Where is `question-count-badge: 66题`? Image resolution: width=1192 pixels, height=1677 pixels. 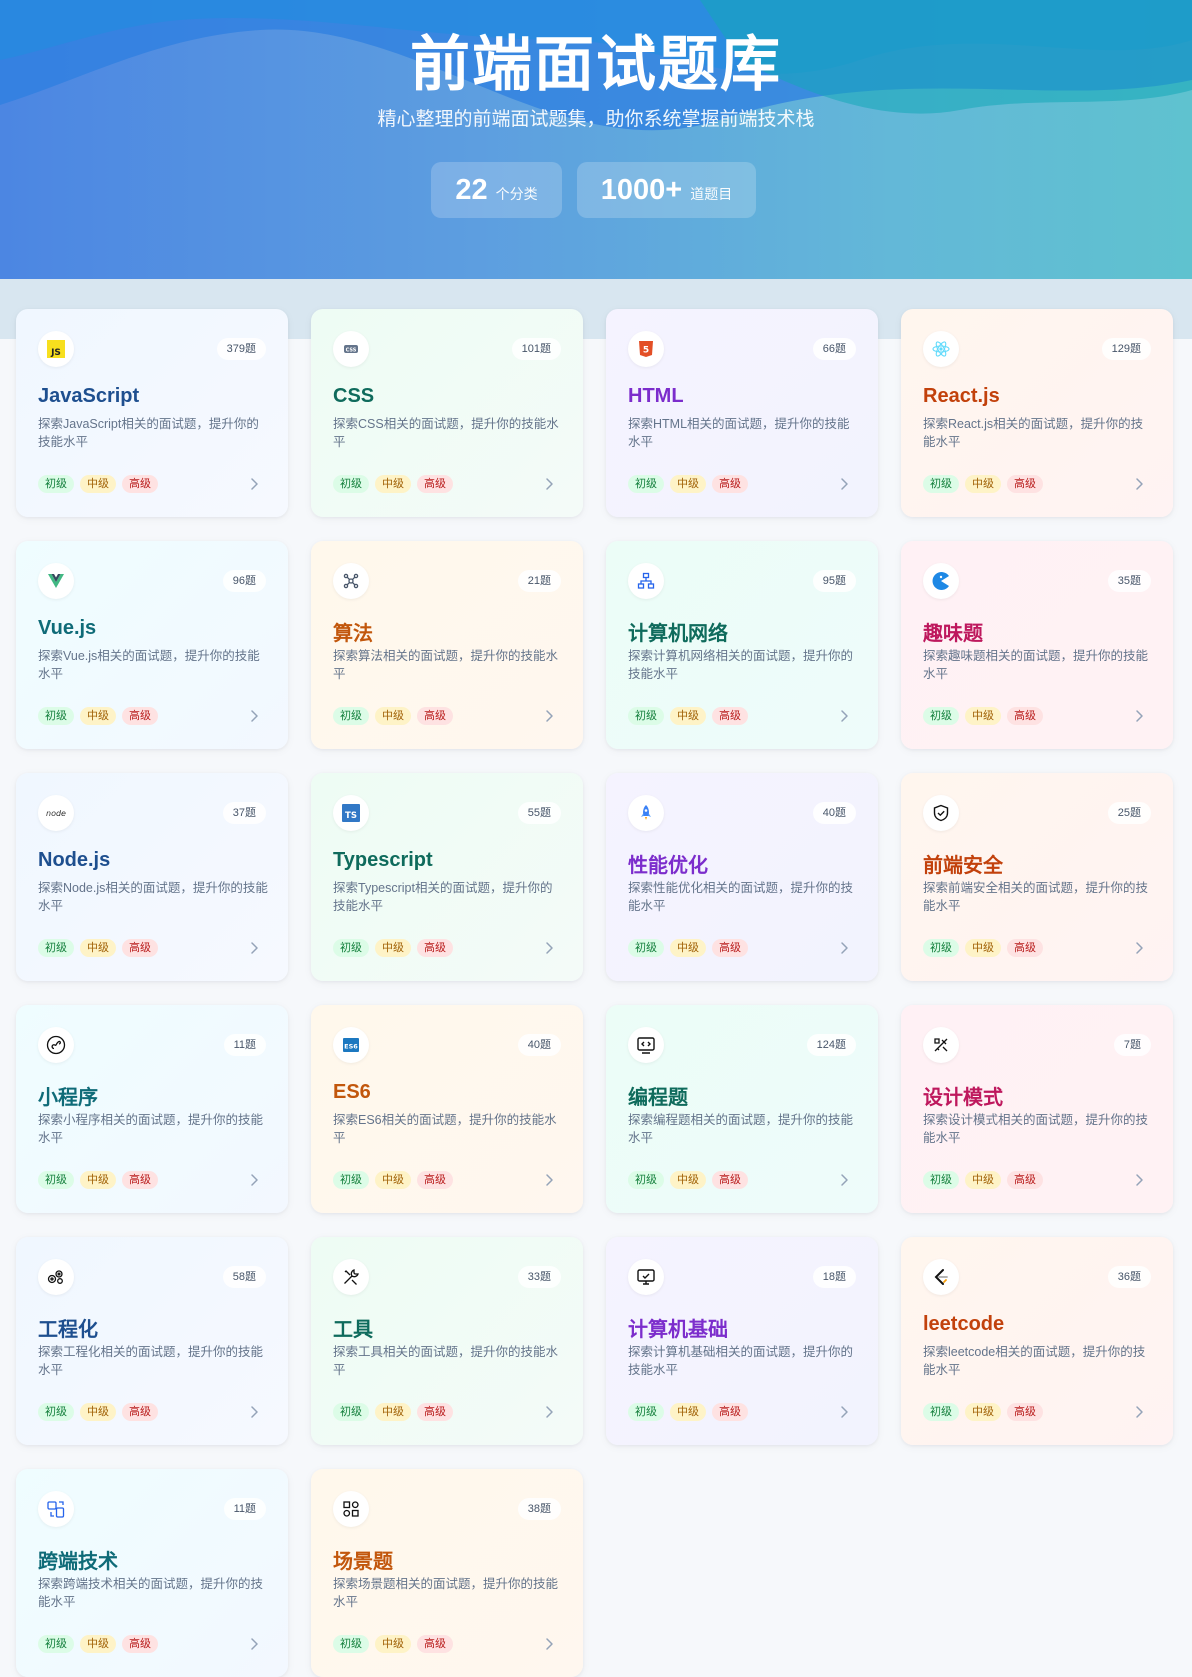
question-count-badge: 66题 is located at coordinates (834, 349).